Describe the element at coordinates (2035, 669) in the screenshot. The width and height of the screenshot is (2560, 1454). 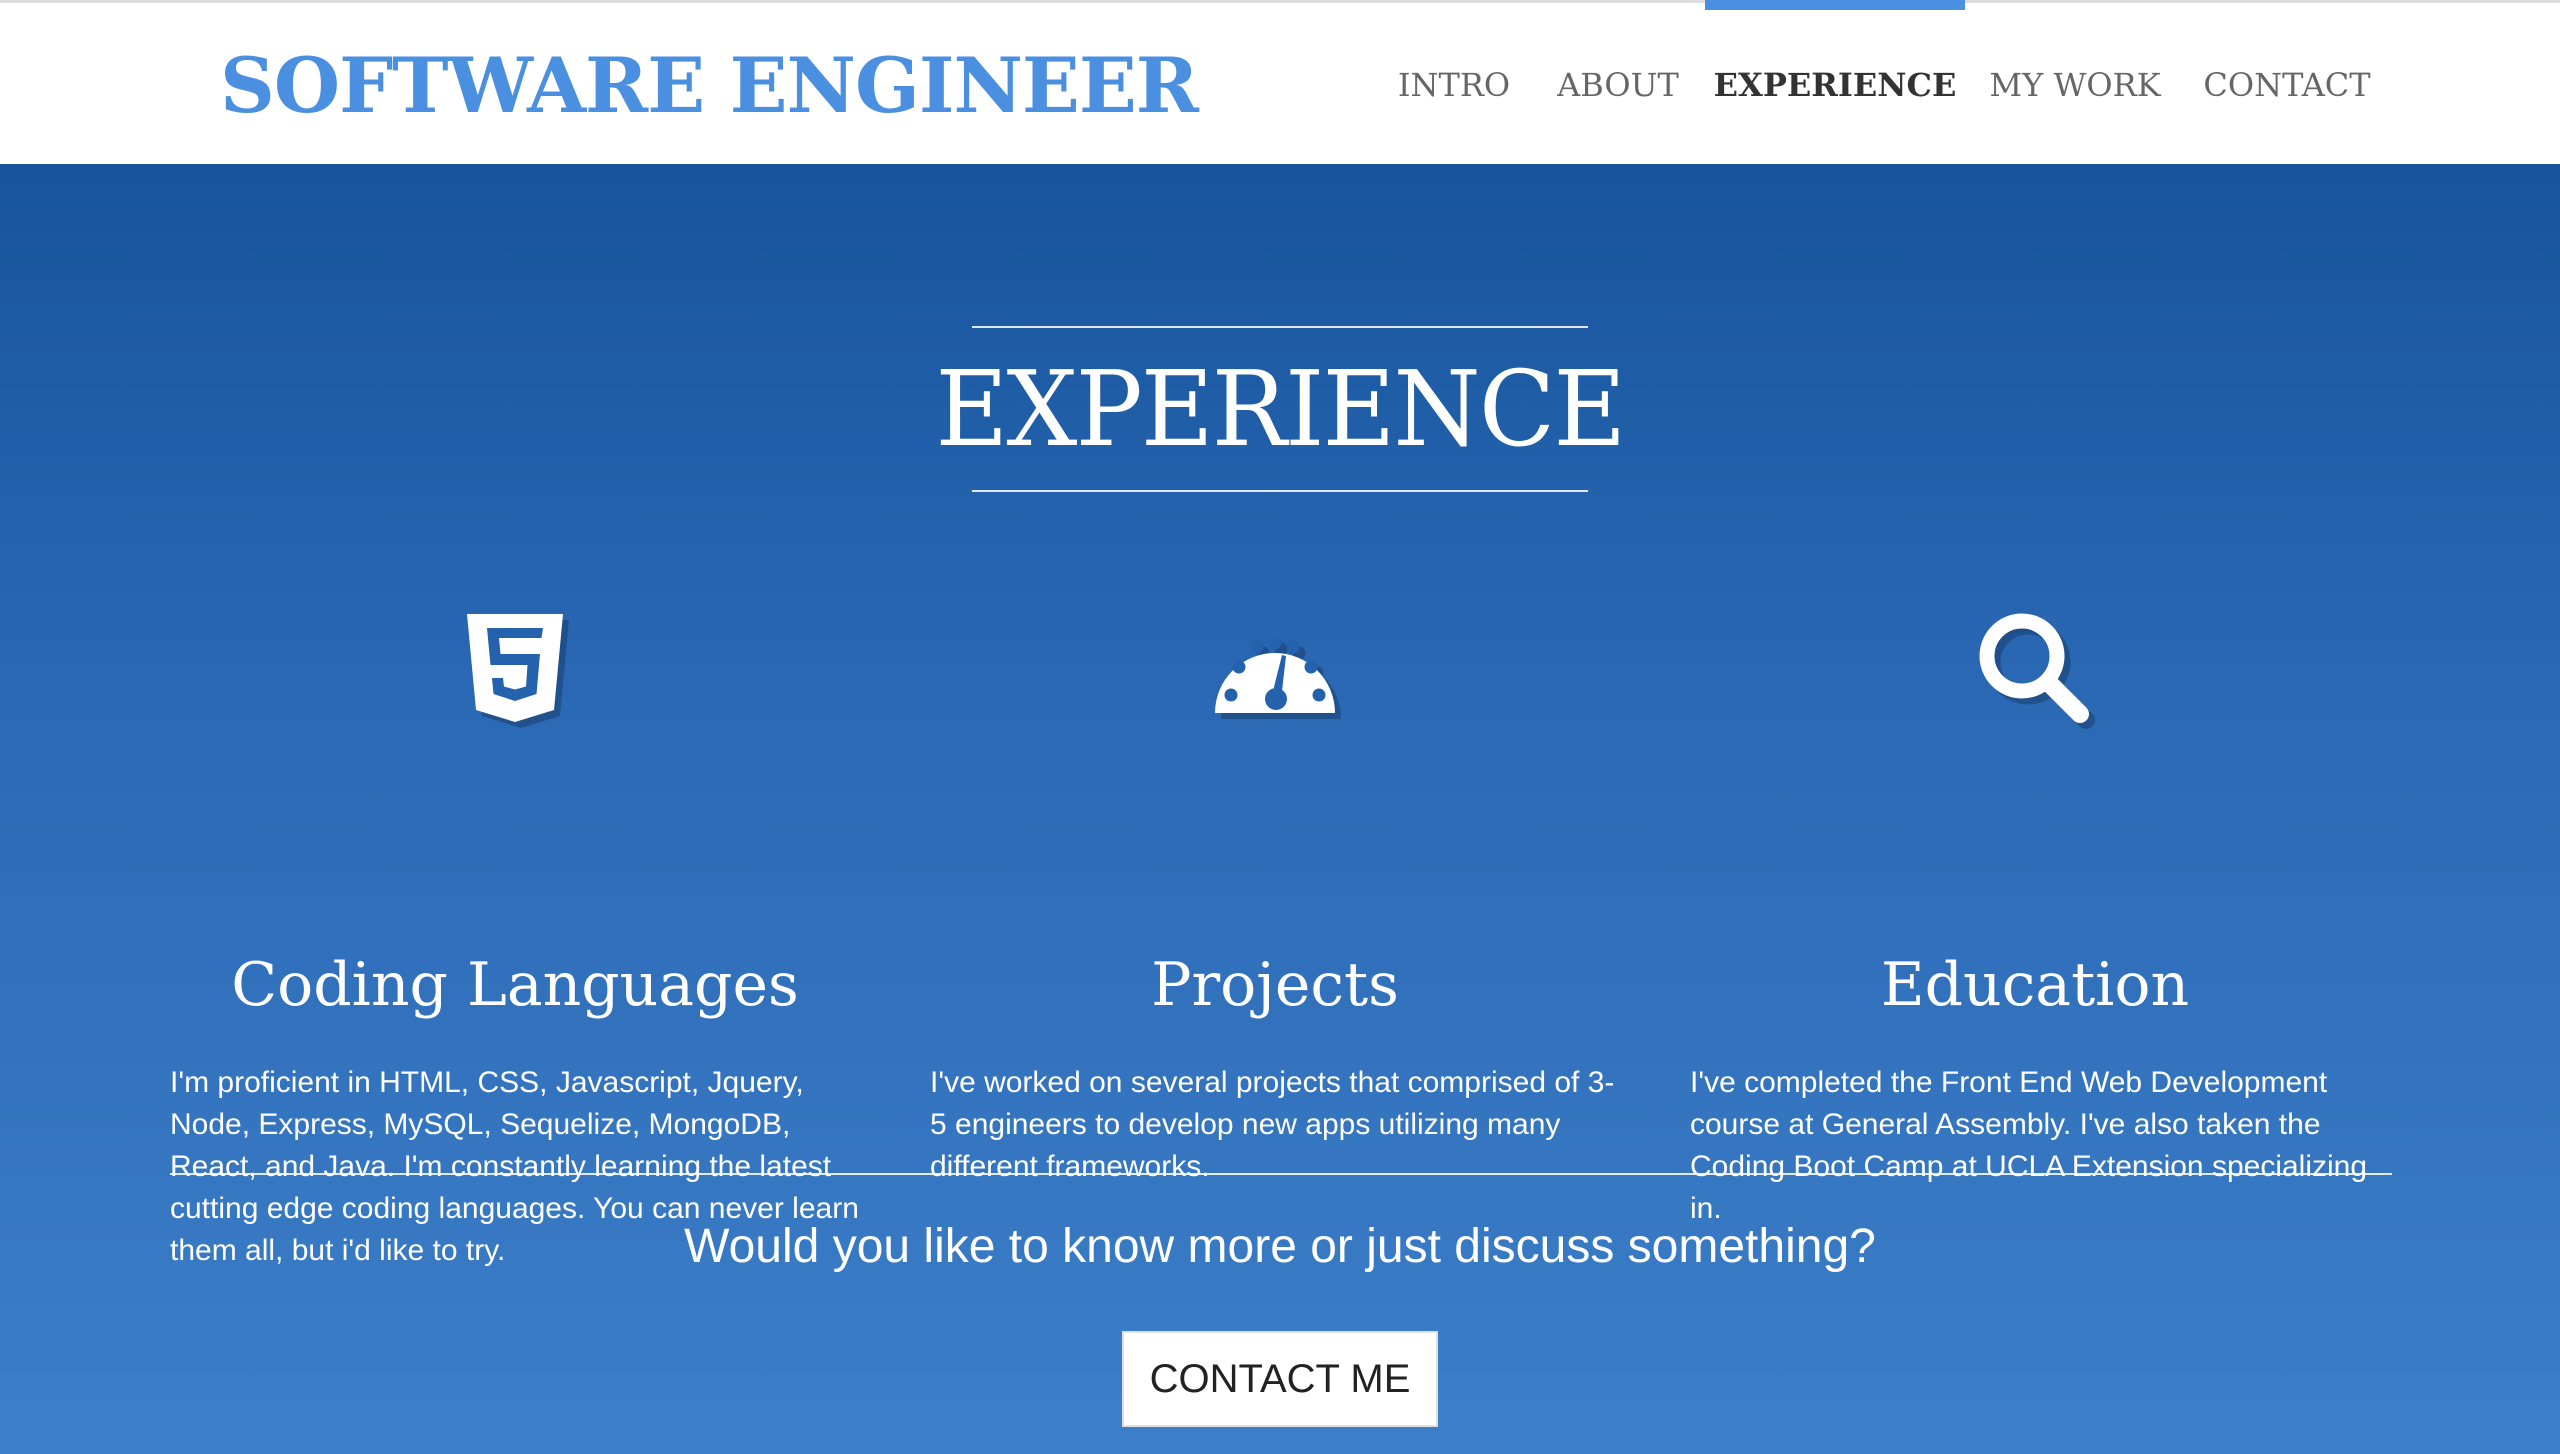
I see `search-icon` at that location.